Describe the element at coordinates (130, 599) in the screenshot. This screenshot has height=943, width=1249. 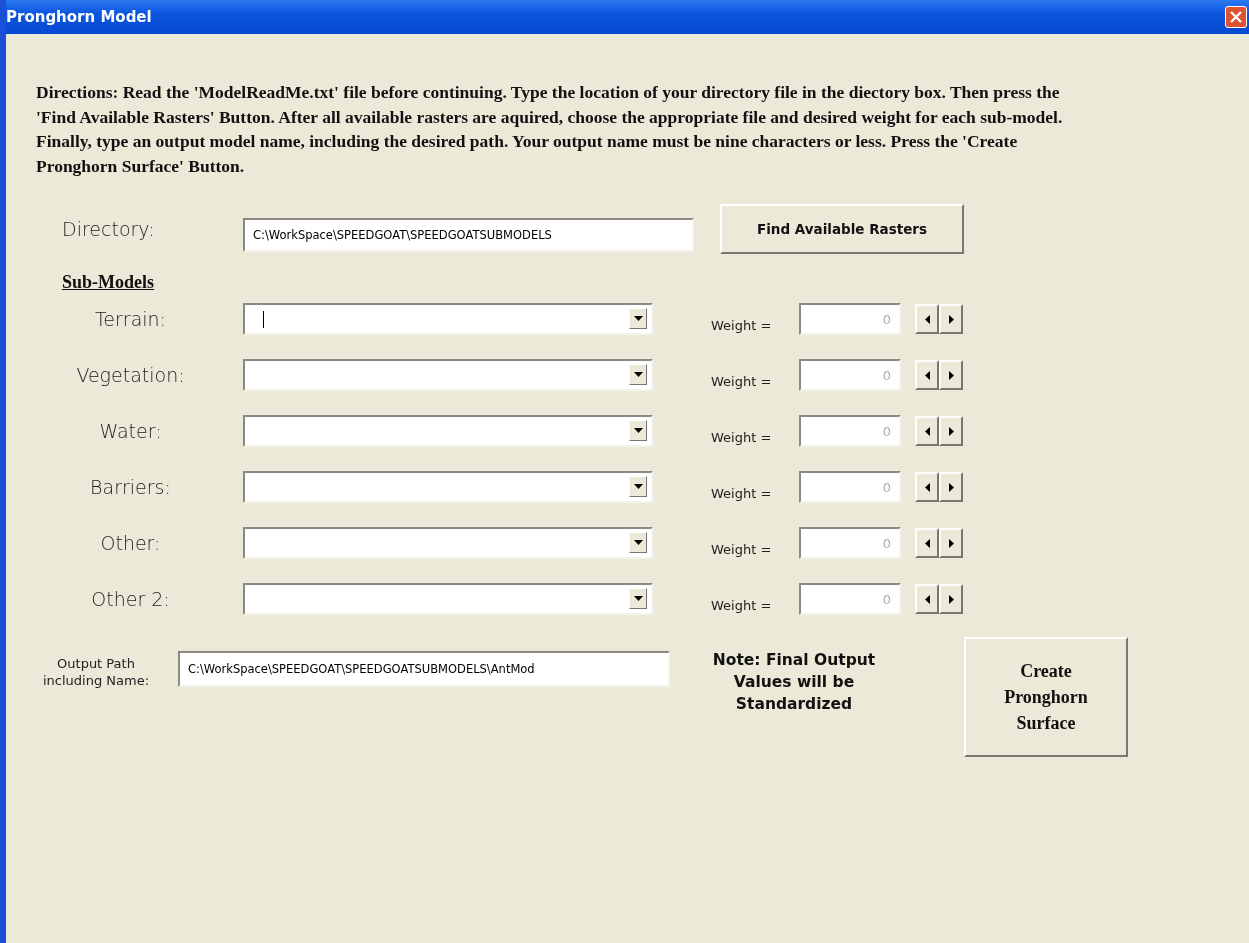
I see `field-label: Other 2:` at that location.